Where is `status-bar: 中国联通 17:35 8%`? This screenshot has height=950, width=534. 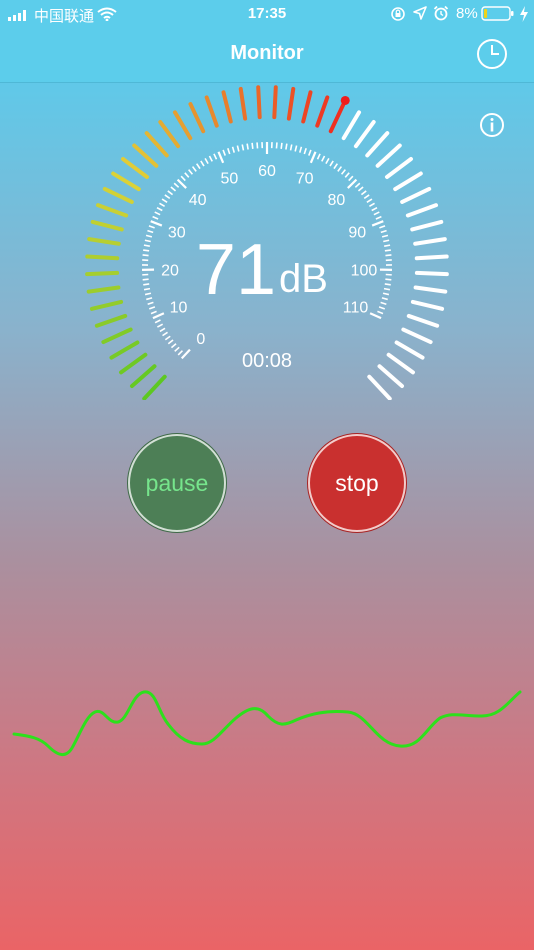
status-bar: 中国联通 17:35 8% is located at coordinates (267, 14).